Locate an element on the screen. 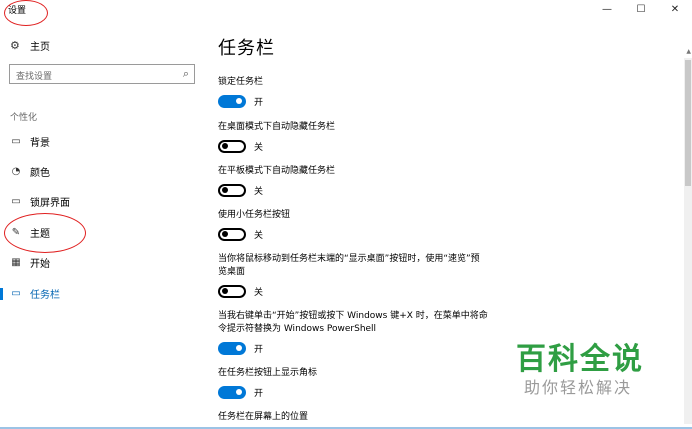 Image resolution: width=692 pixels, height=429 pixels. watermark-subtitle: 助你轻松解决 is located at coordinates (578, 387).